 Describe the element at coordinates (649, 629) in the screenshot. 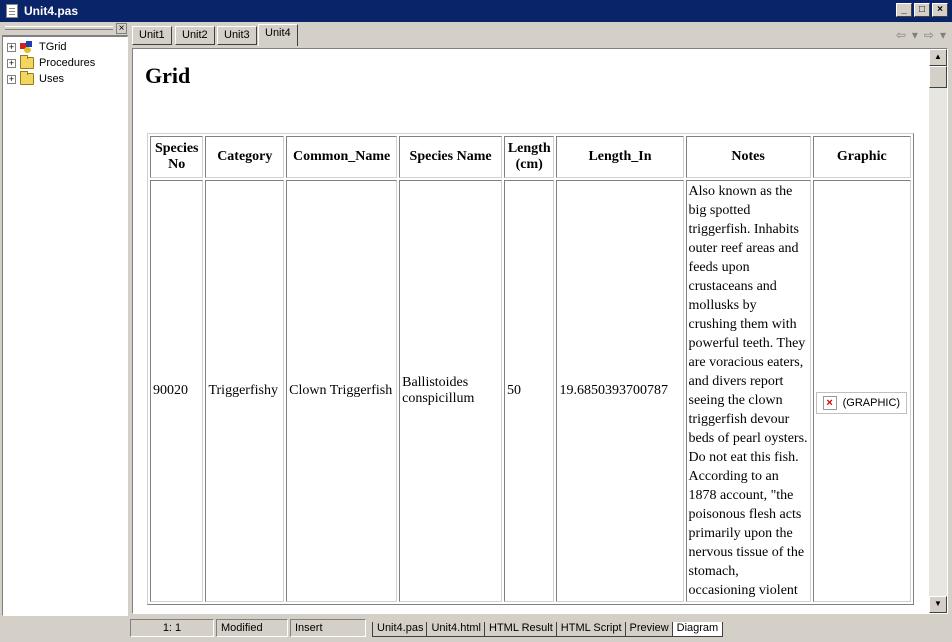

I see `tab-preview: Preview` at that location.